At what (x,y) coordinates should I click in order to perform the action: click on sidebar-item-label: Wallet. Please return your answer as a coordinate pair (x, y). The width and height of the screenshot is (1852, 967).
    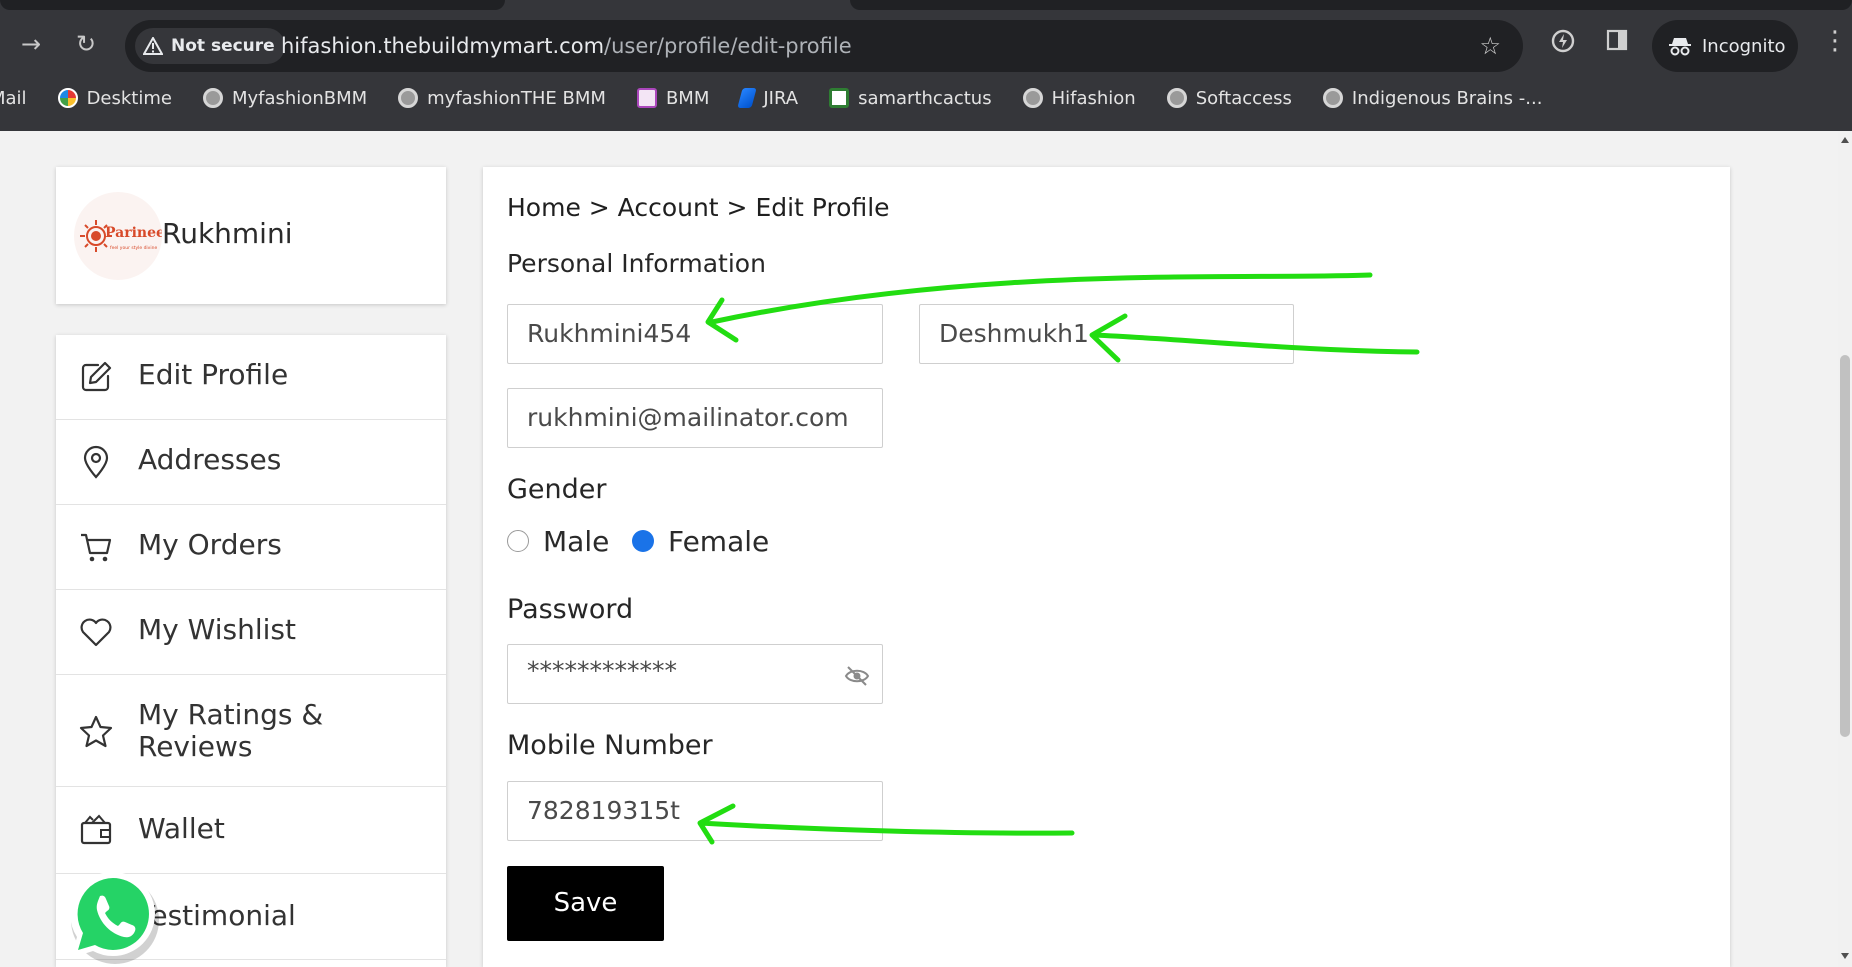
    Looking at the image, I should click on (181, 828).